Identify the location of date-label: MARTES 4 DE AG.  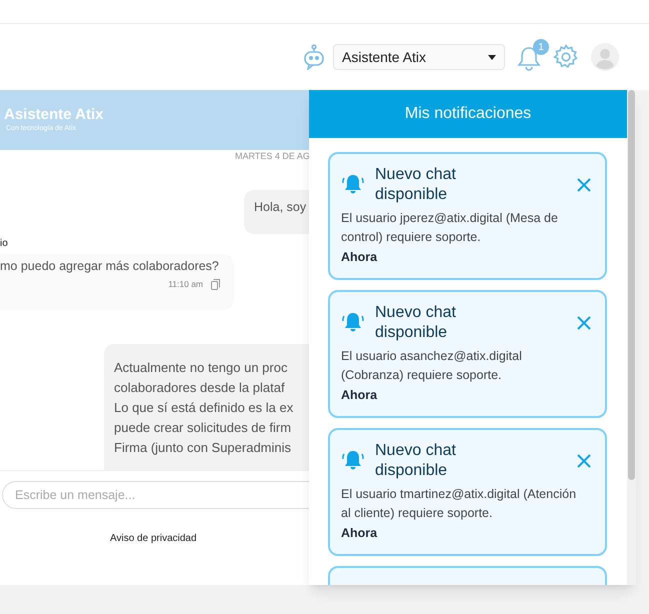
(272, 156).